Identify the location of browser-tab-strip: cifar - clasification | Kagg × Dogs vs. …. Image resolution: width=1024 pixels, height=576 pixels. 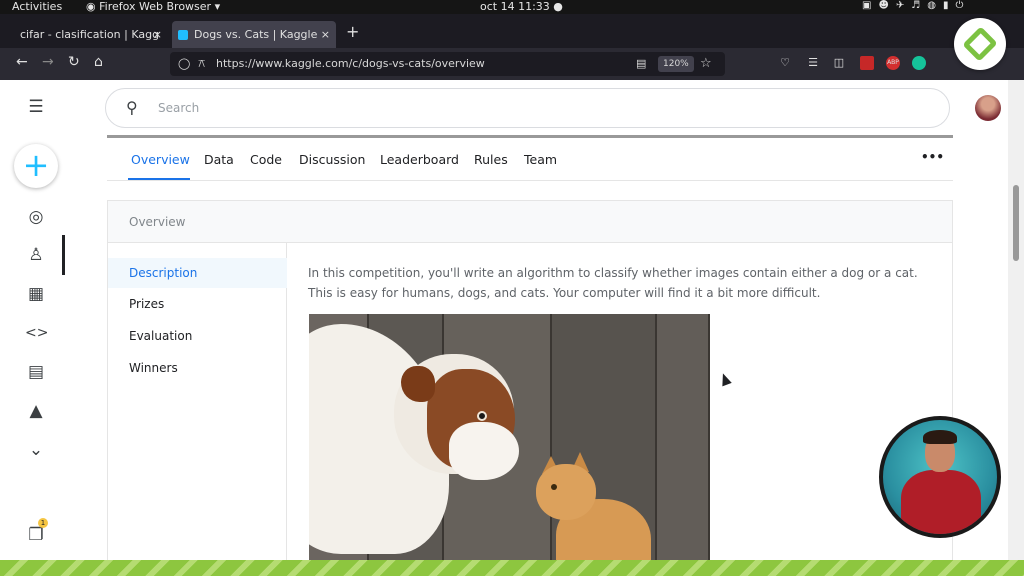
(512, 33).